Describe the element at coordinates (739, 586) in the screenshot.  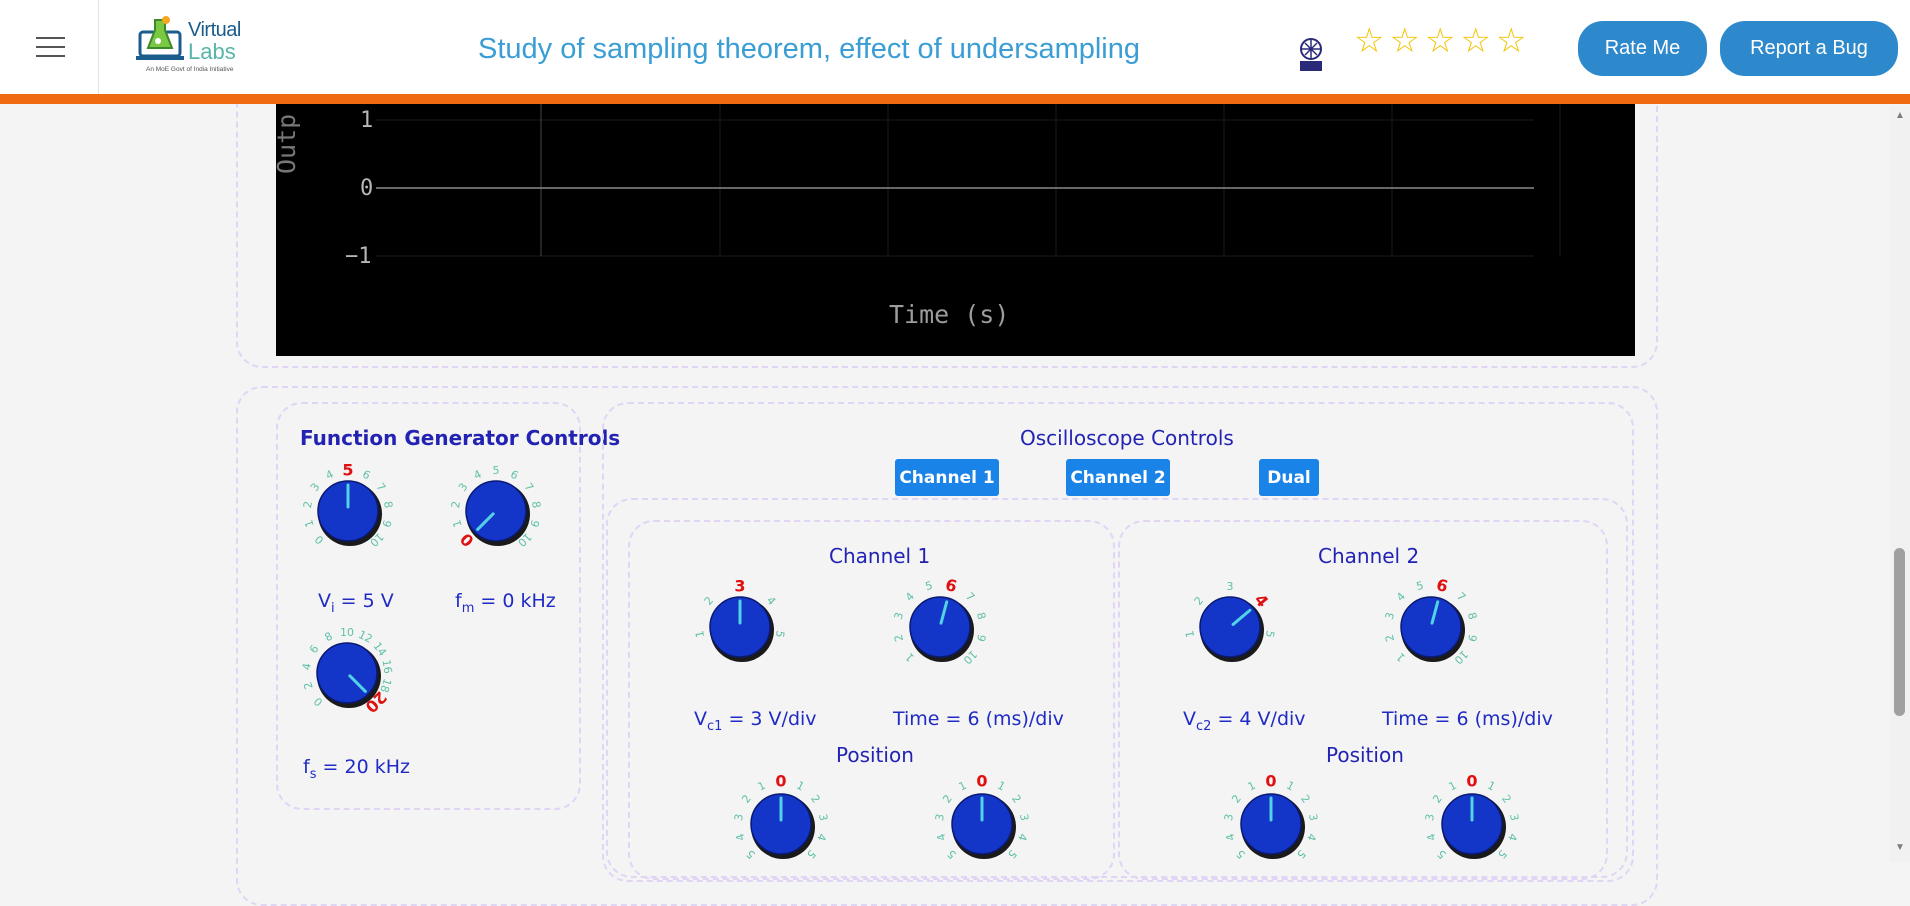
I see `knob-selected-value: 3` at that location.